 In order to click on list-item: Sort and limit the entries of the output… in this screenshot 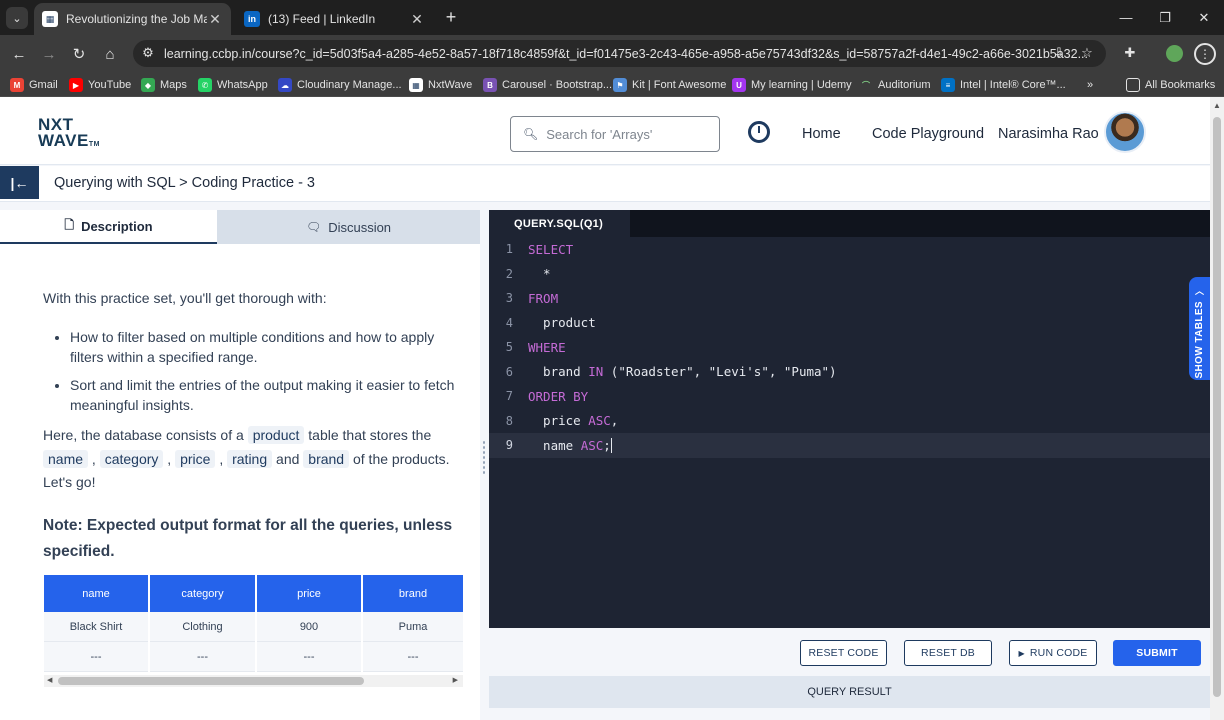, I will do `click(267, 395)`.